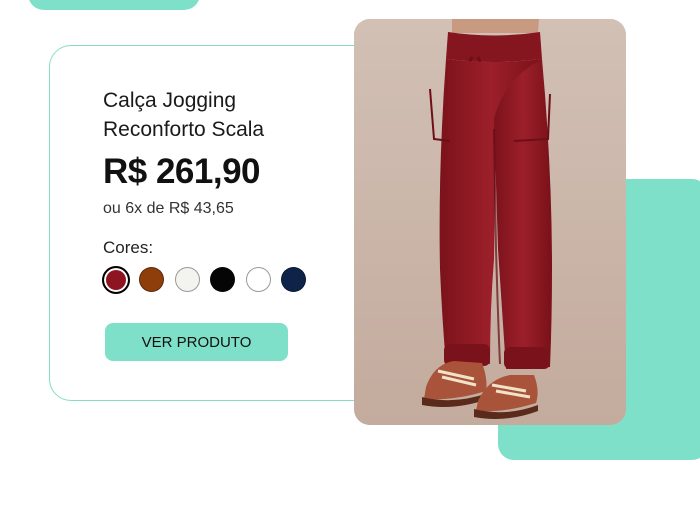 The height and width of the screenshot is (505, 700). I want to click on product-title-line1: Calça Jogging, so click(170, 100).